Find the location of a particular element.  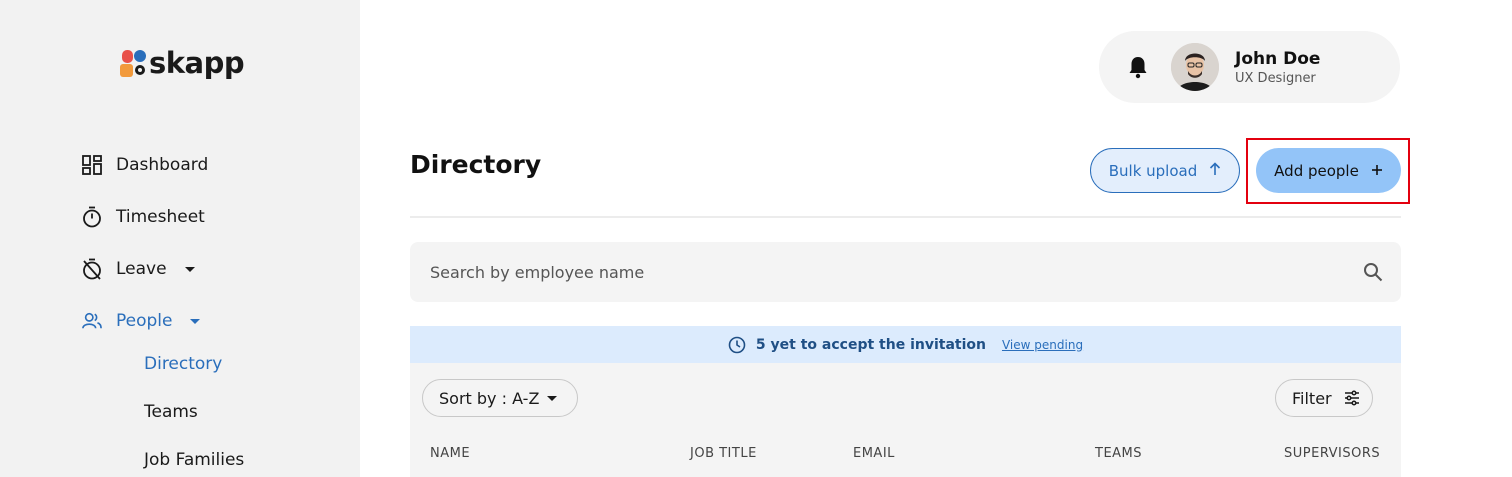

column-header-supervisors: SUPERVISORS is located at coordinates (1332, 453).